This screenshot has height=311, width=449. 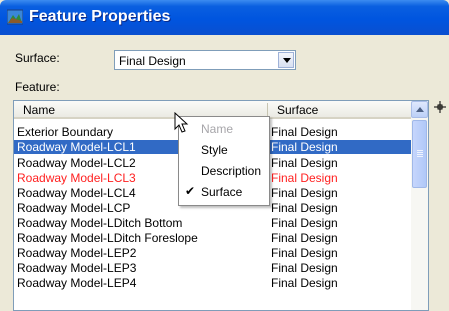 I want to click on menu-item-surface: ✔ Surface, so click(x=224, y=192).